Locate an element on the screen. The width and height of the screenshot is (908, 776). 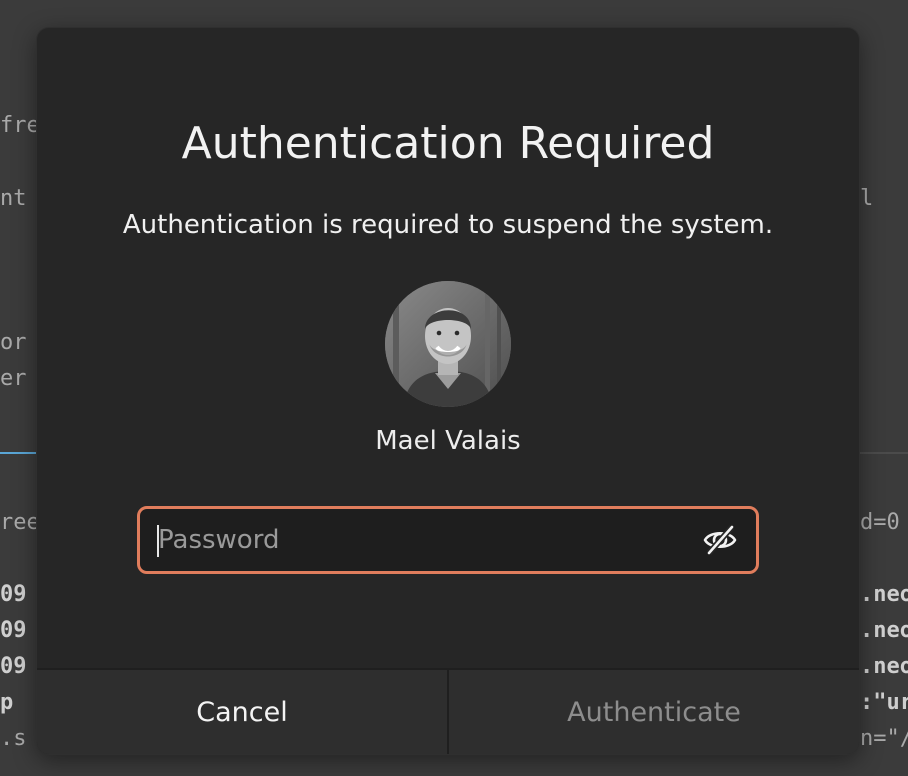
text-caret is located at coordinates (158, 541).